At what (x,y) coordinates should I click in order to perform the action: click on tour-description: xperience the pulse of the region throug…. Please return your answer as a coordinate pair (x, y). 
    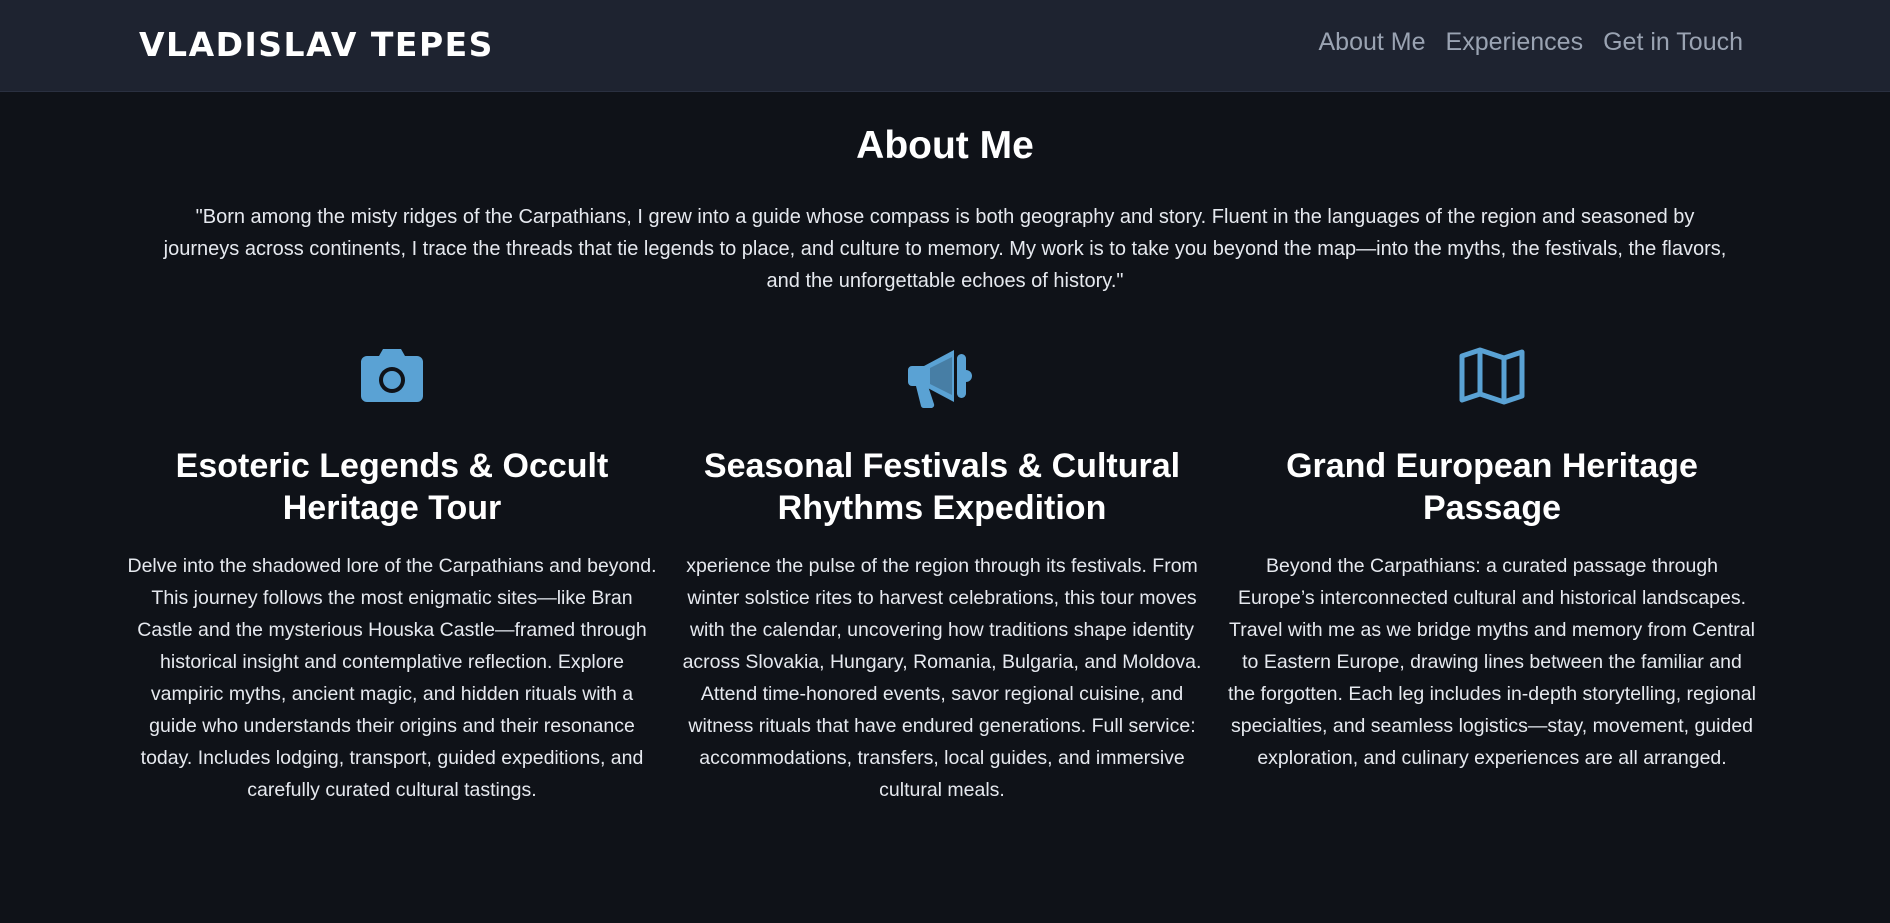
    Looking at the image, I should click on (942, 678).